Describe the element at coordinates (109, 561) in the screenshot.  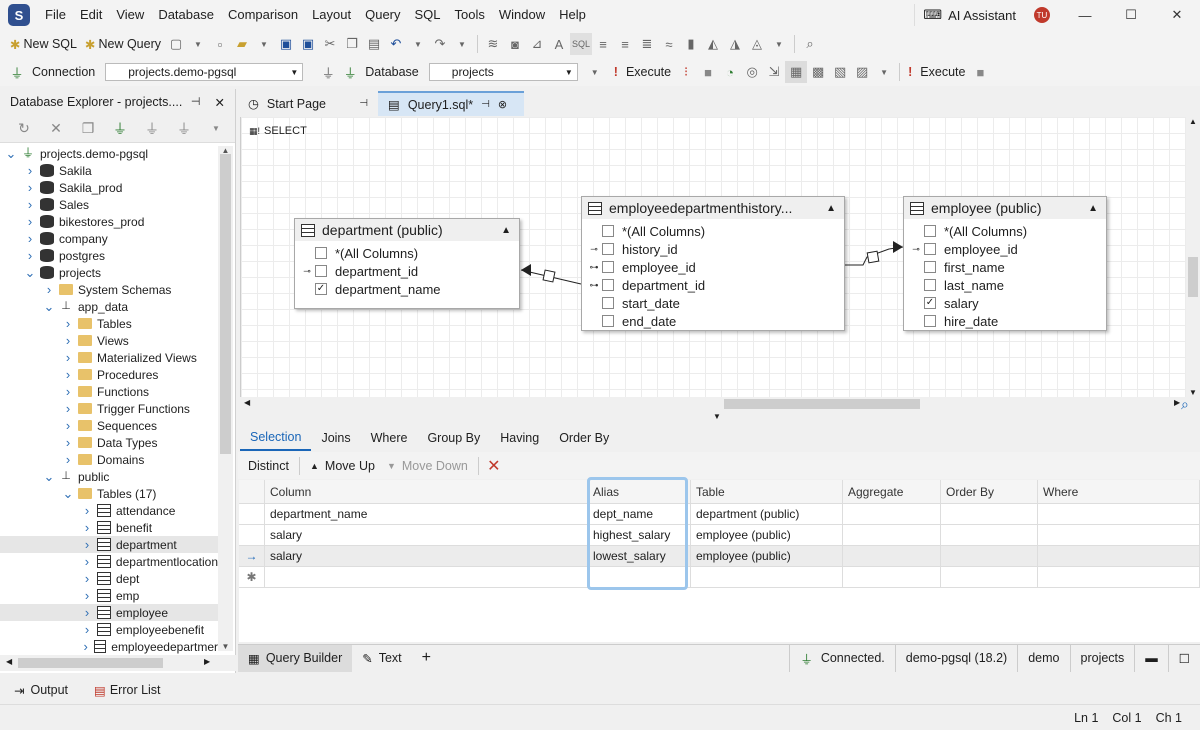
I see `tree-item-departmentlocation: › departmentlocation` at that location.